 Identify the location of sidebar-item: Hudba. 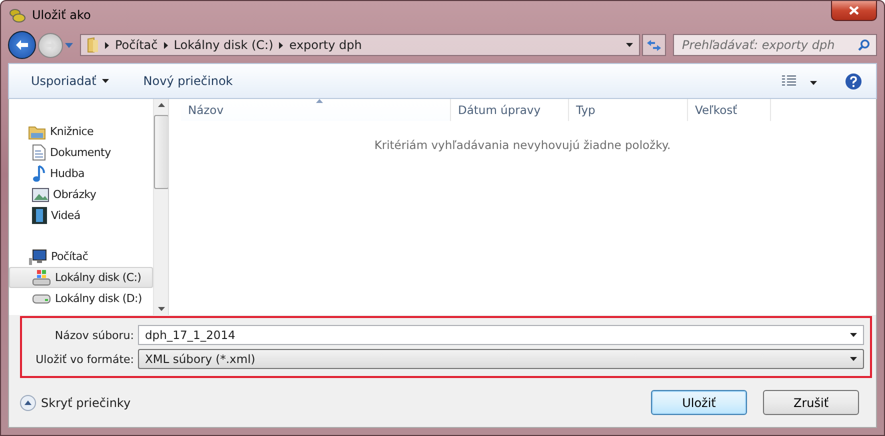
(81, 173).